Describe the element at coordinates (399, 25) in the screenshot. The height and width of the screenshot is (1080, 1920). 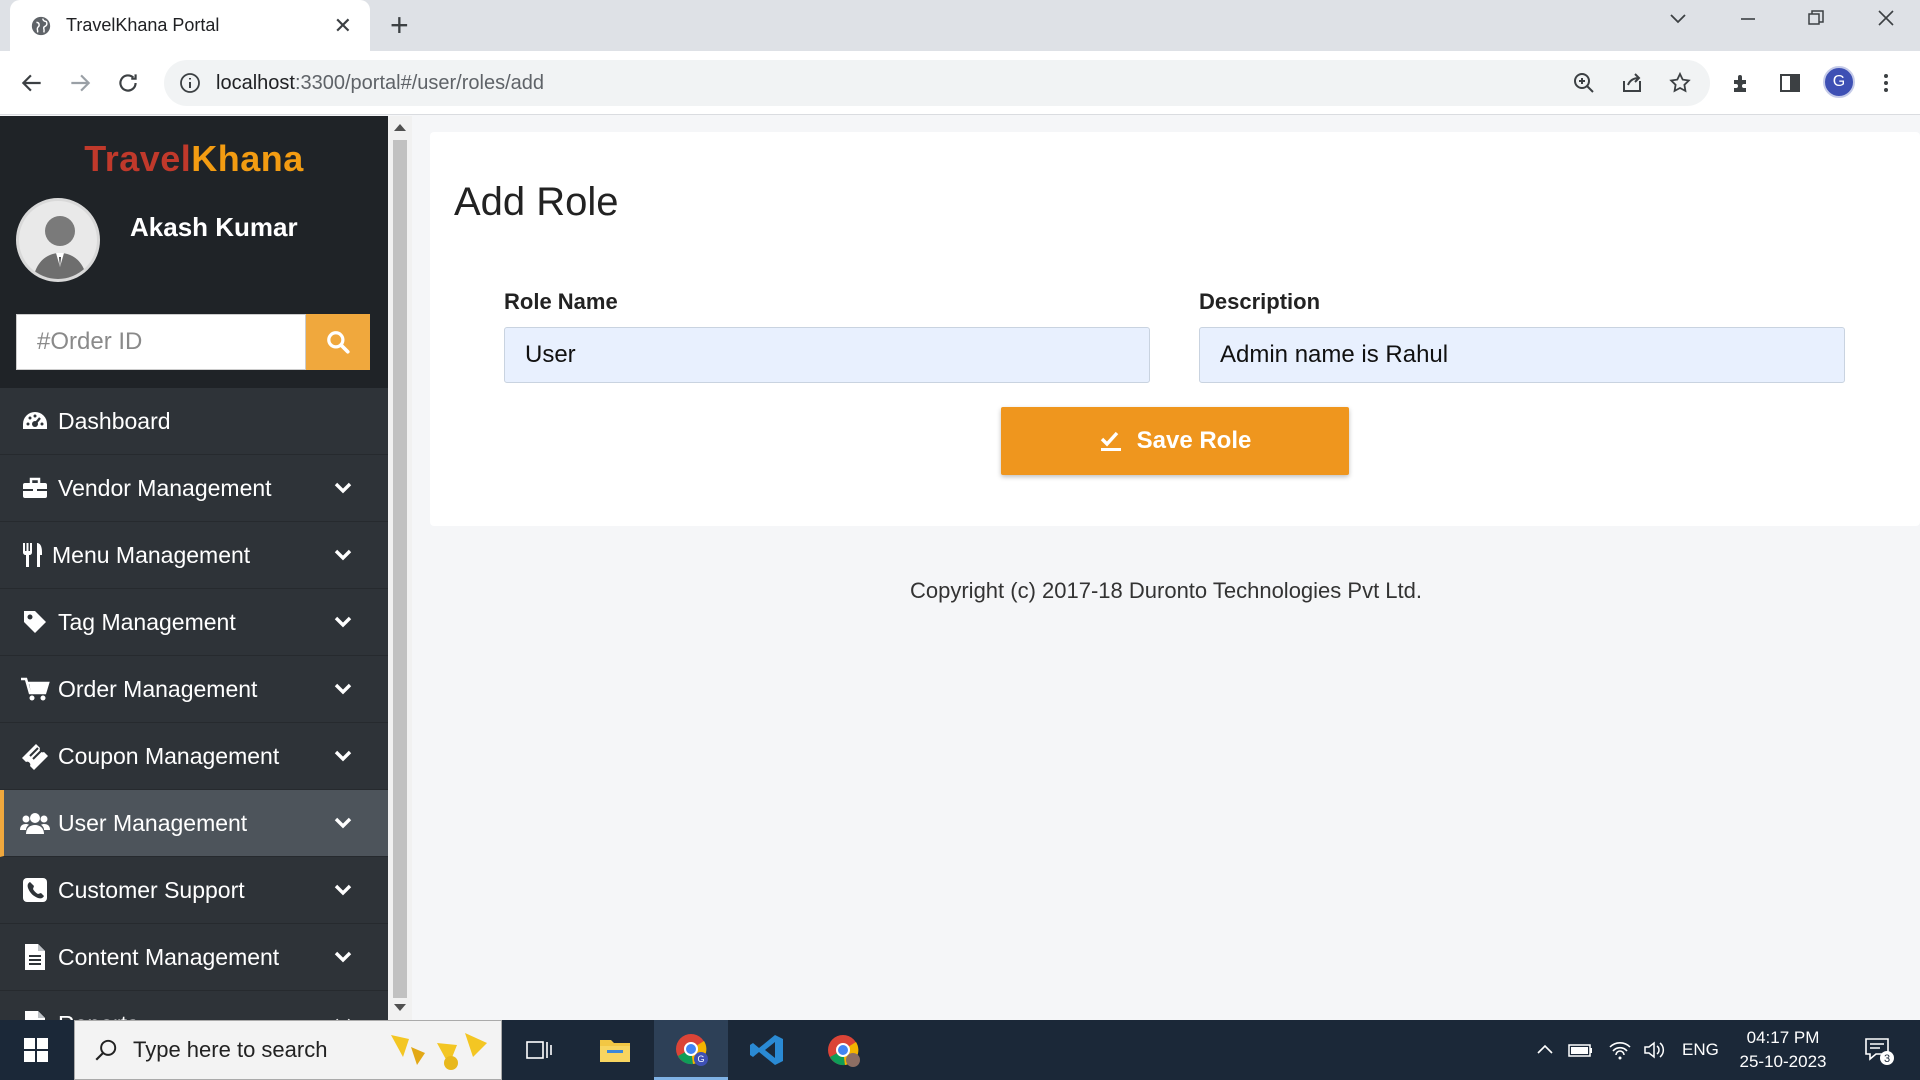
I see `new-tab-icon: +` at that location.